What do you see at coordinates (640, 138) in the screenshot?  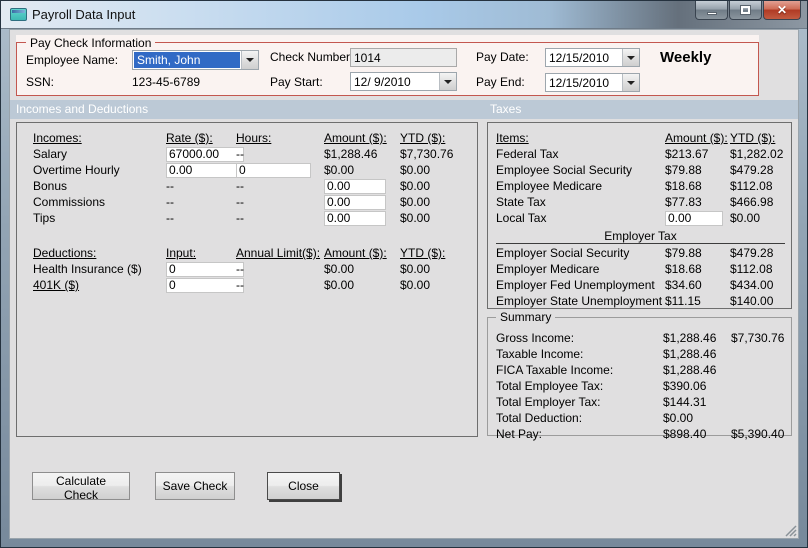 I see `taxes-header-row: Items: Amount ($): YTD ($):` at bounding box center [640, 138].